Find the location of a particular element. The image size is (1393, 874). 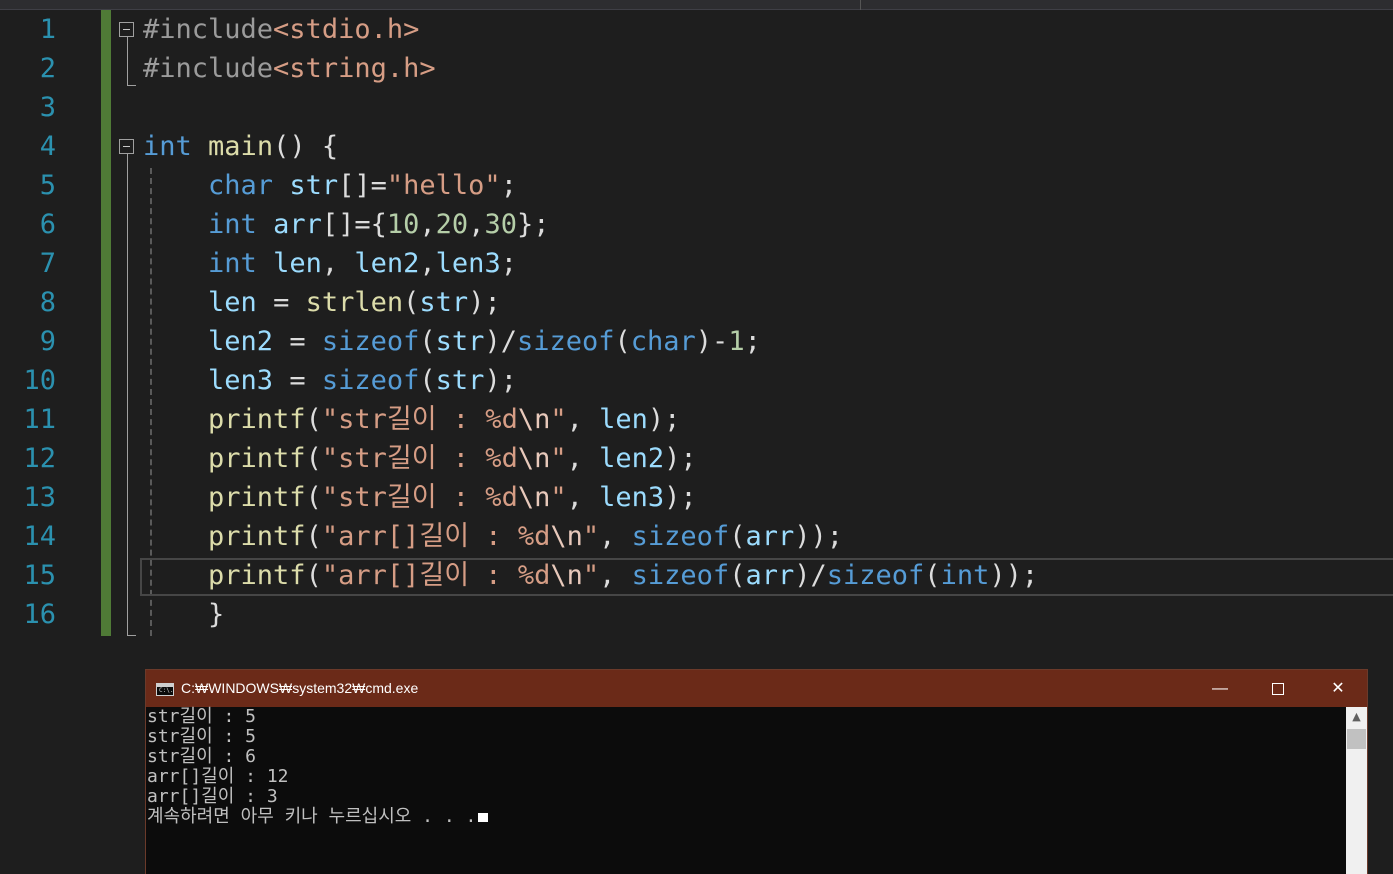

console-output-line: arr[]길이 : 12 is located at coordinates (218, 777).